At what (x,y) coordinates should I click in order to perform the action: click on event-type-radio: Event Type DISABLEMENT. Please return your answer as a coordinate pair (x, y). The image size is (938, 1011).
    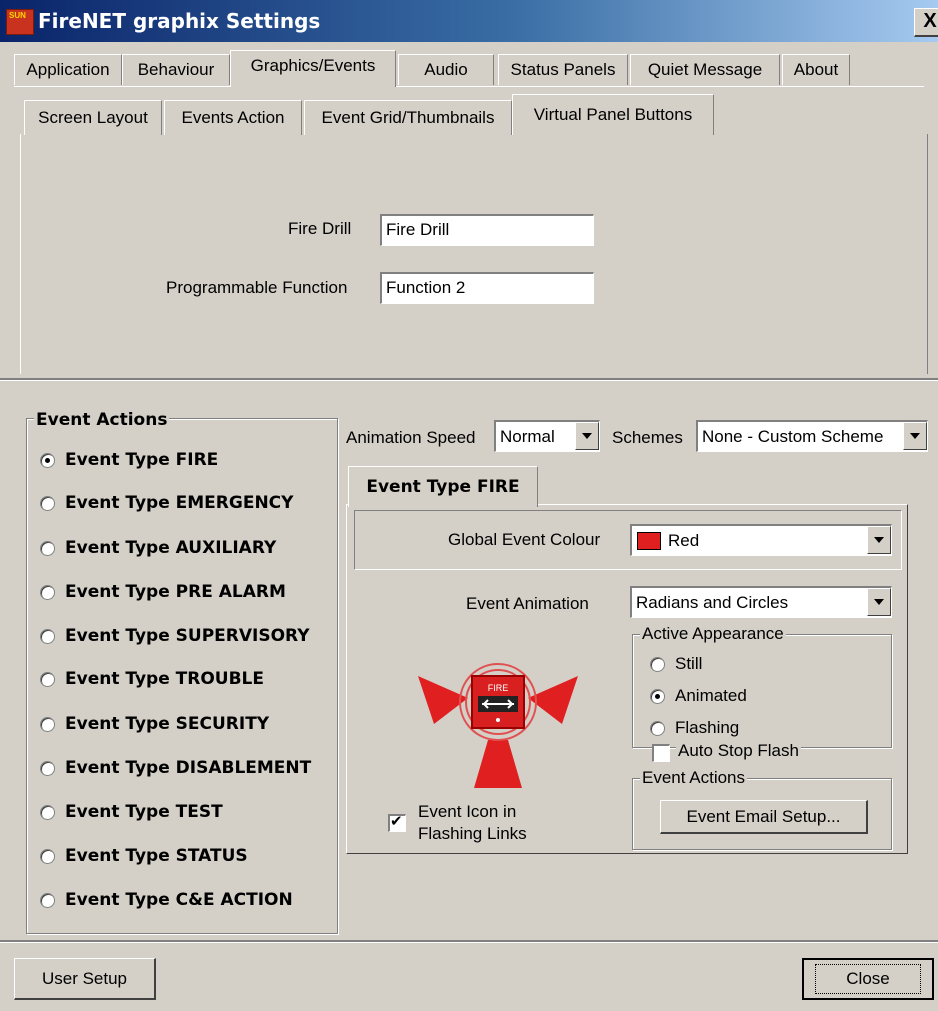
    Looking at the image, I should click on (175, 768).